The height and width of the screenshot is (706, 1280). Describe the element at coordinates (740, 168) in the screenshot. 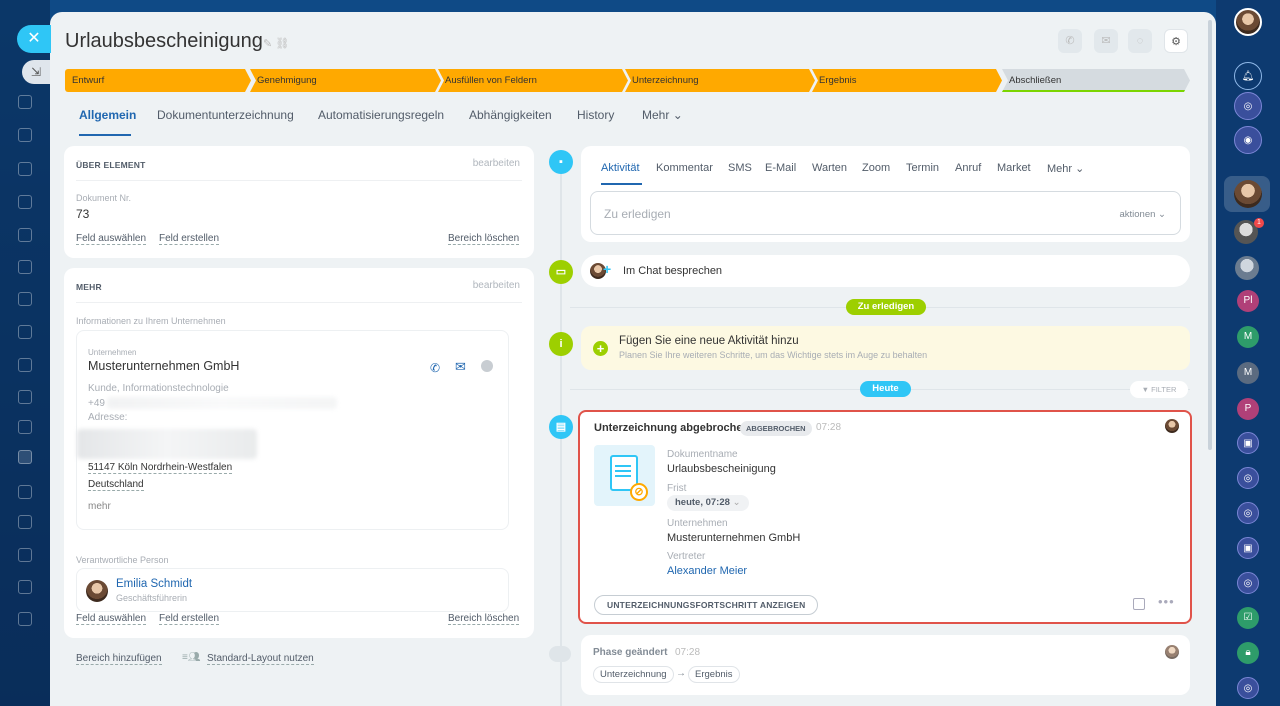

I see `tab-sms: SMS` at that location.